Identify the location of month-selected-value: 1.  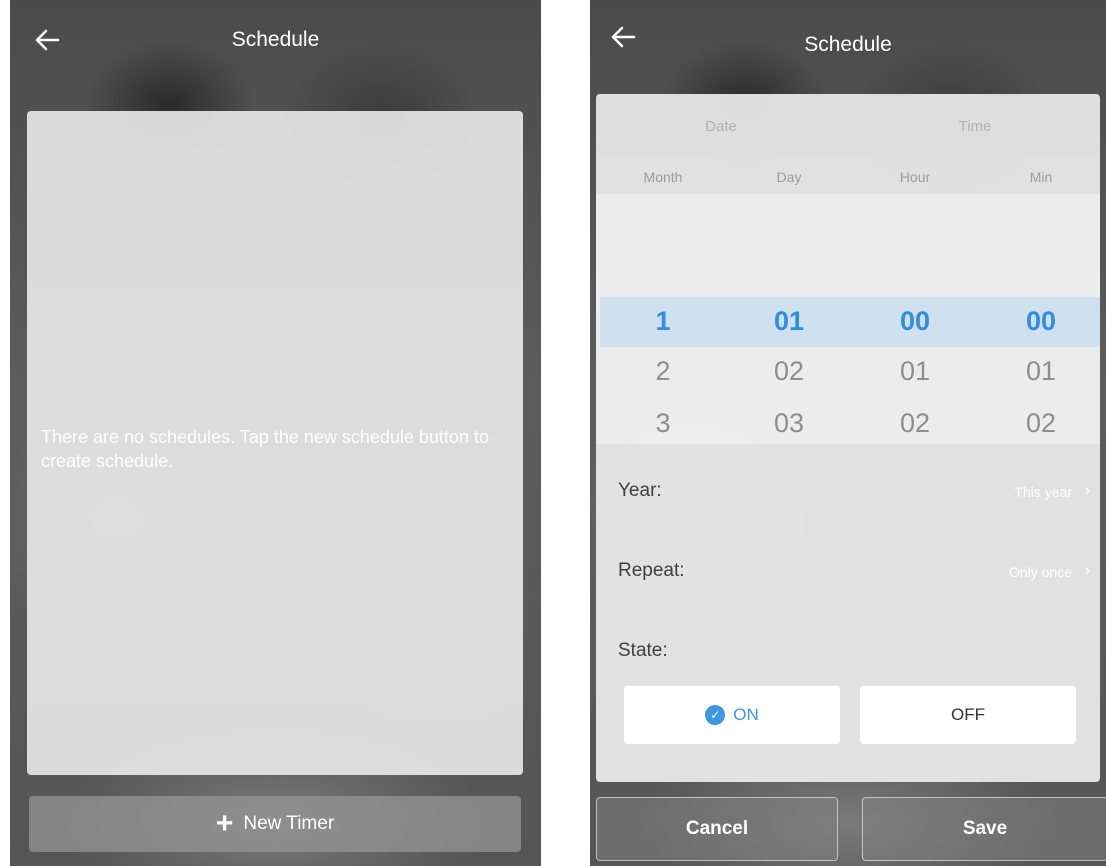
(663, 321).